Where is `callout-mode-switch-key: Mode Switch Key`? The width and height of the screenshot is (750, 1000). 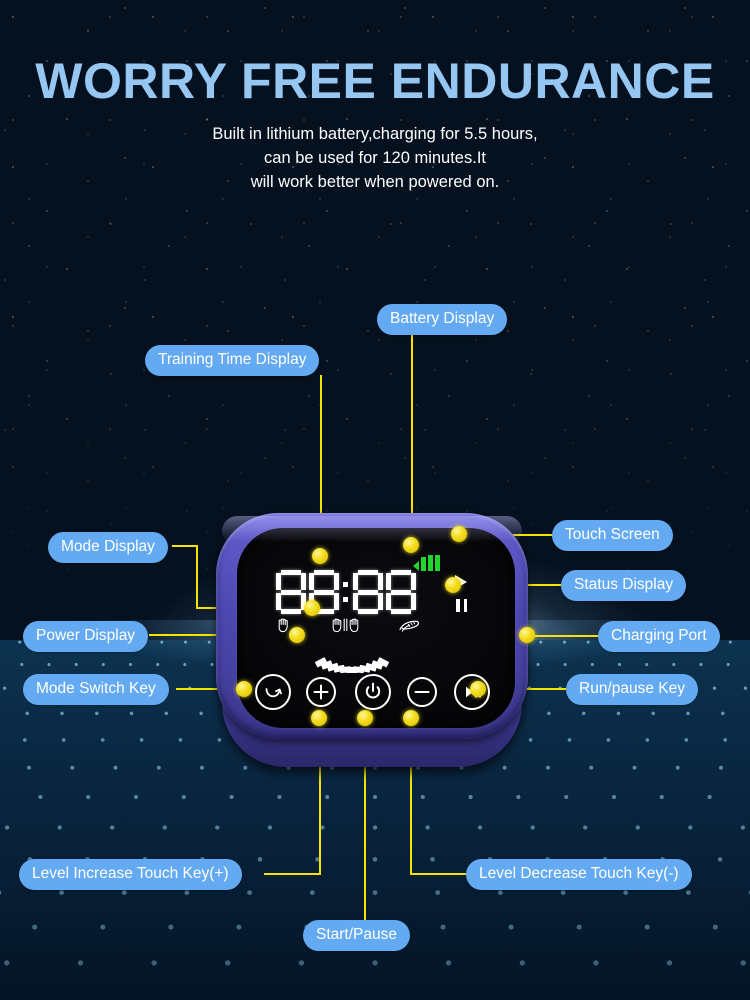 callout-mode-switch-key: Mode Switch Key is located at coordinates (96, 689).